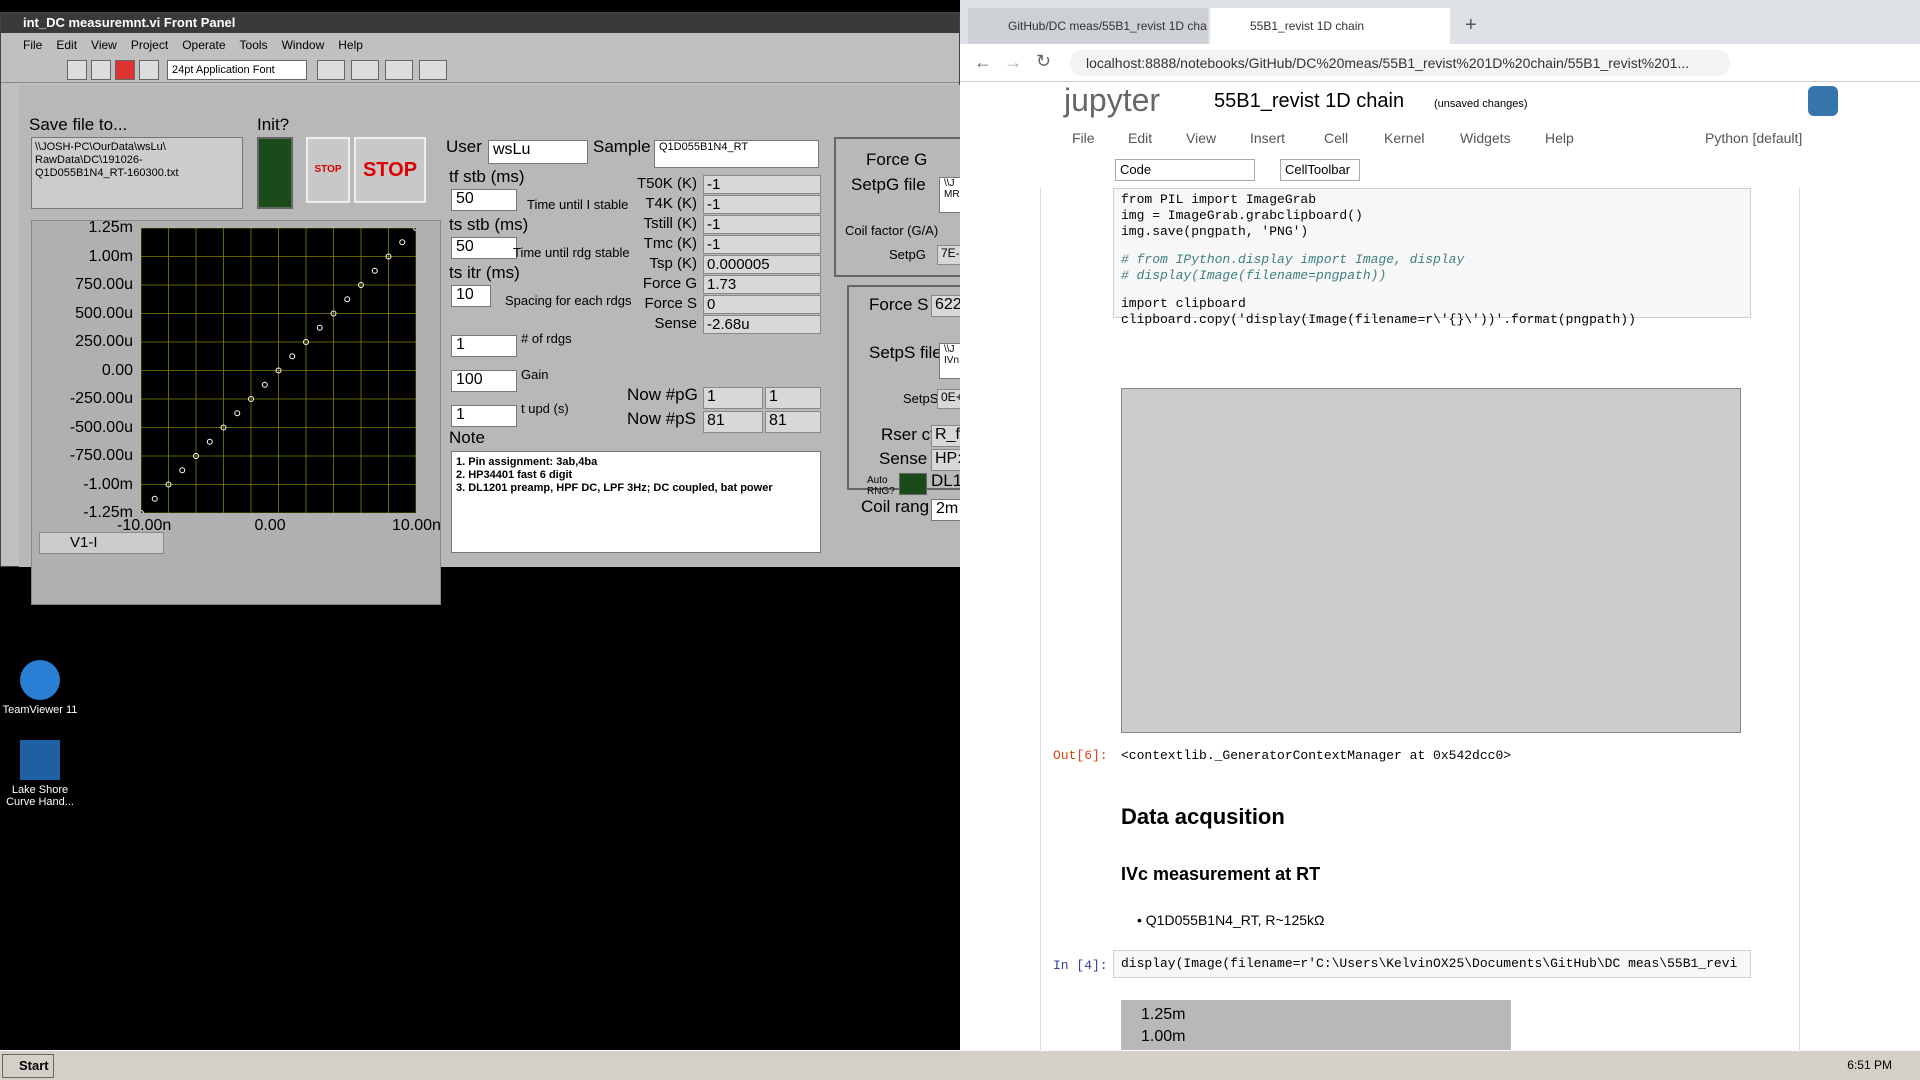 This screenshot has height=1080, width=1920. I want to click on nrdg-desc: # of rdgs, so click(546, 338).